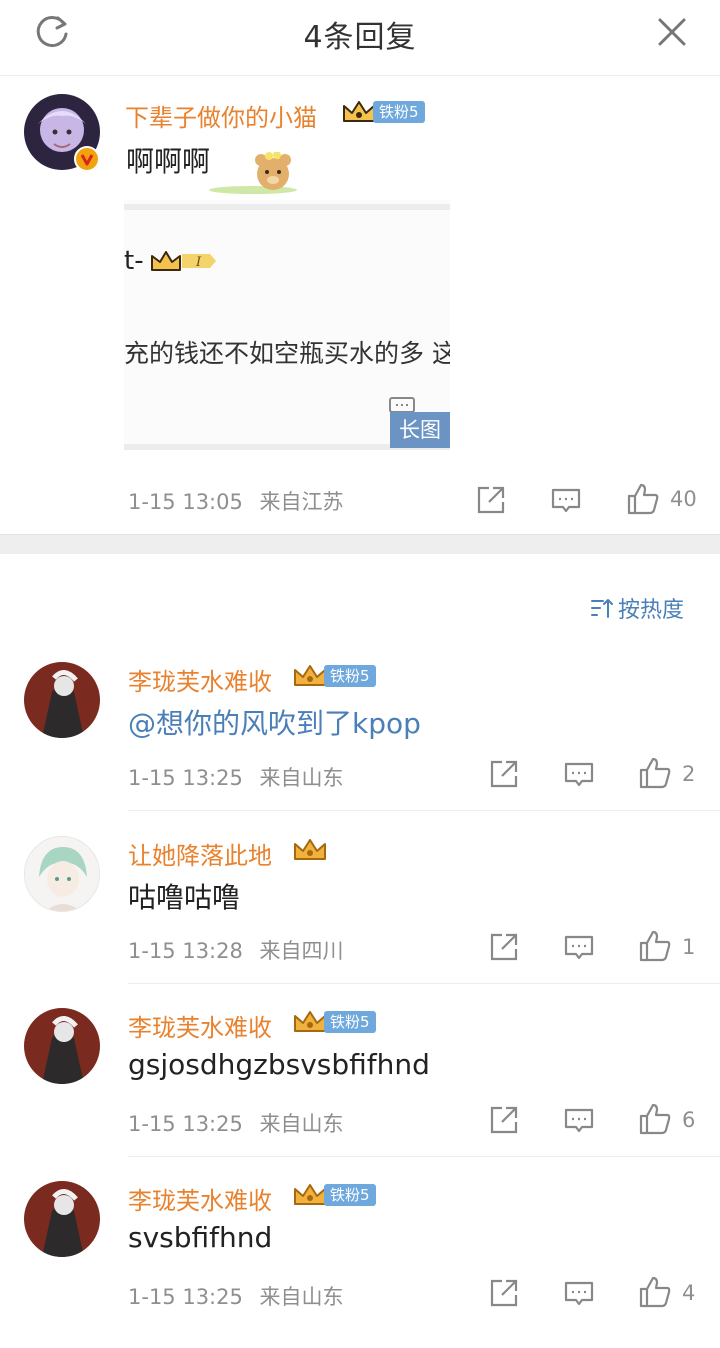 This screenshot has width=720, height=1348. I want to click on root-username: 下辈子做你的小猫, so click(221, 115).